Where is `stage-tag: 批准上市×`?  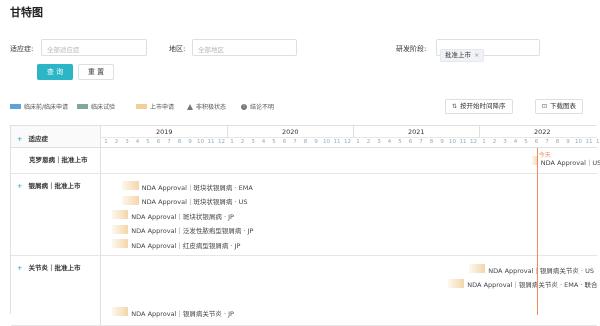 stage-tag: 批准上市× is located at coordinates (462, 55).